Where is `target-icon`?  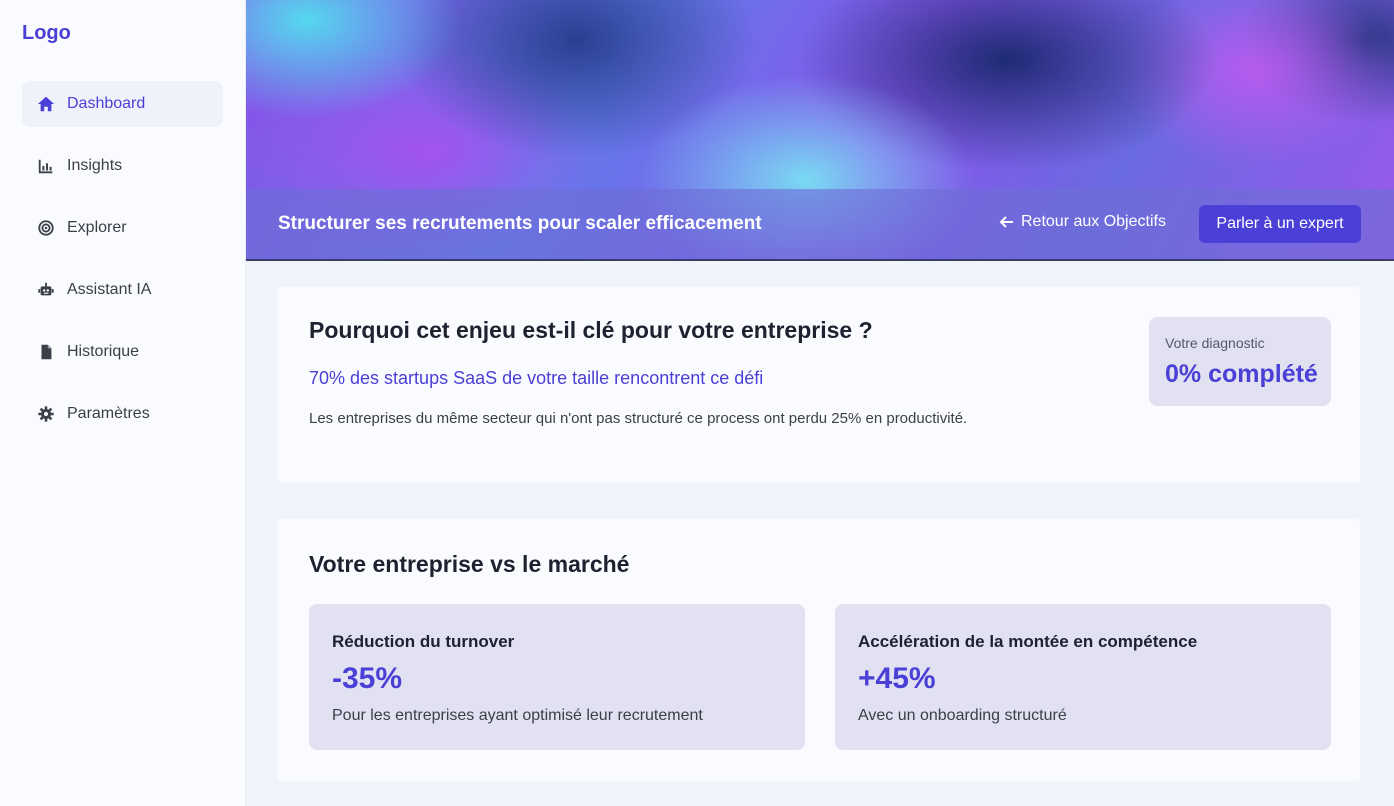
target-icon is located at coordinates (46, 228).